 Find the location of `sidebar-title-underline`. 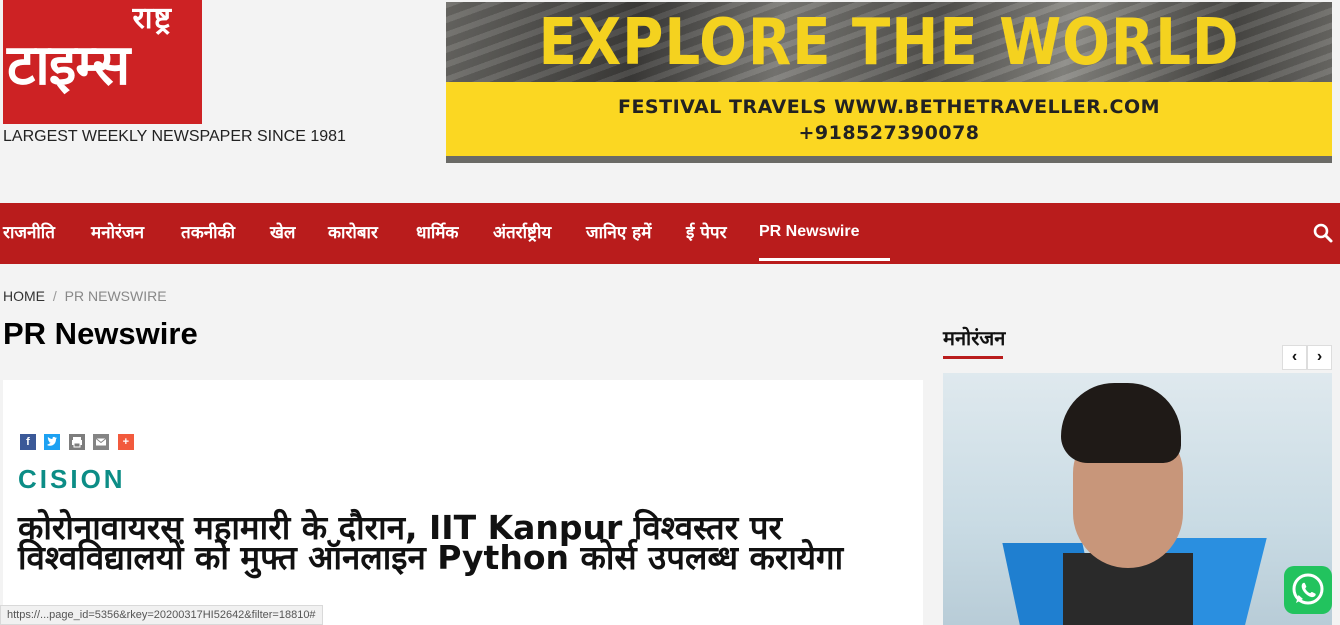

sidebar-title-underline is located at coordinates (973, 357).